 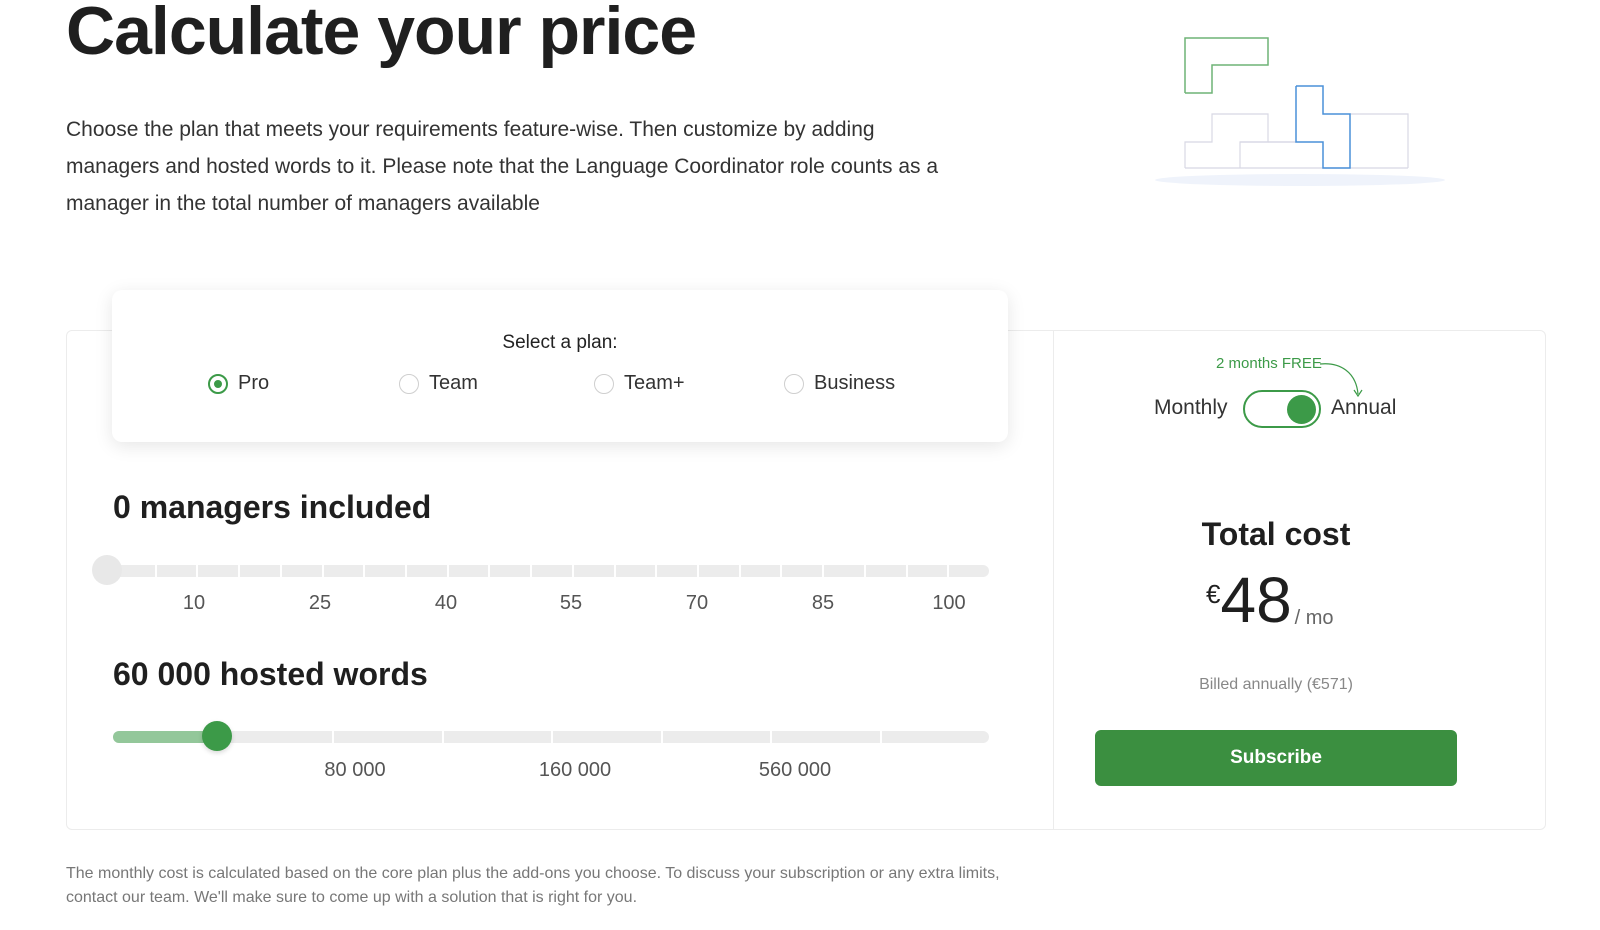 What do you see at coordinates (1276, 534) in the screenshot?
I see `total-cost-heading: Total cost` at bounding box center [1276, 534].